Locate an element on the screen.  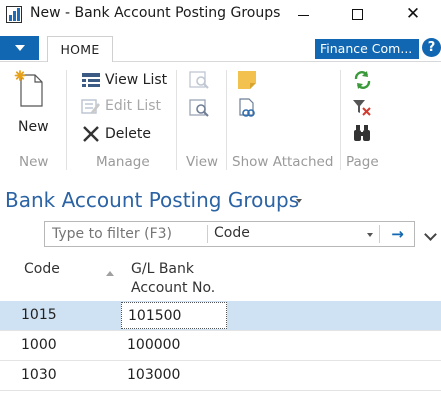
link-document-icon is located at coordinates (247, 107).